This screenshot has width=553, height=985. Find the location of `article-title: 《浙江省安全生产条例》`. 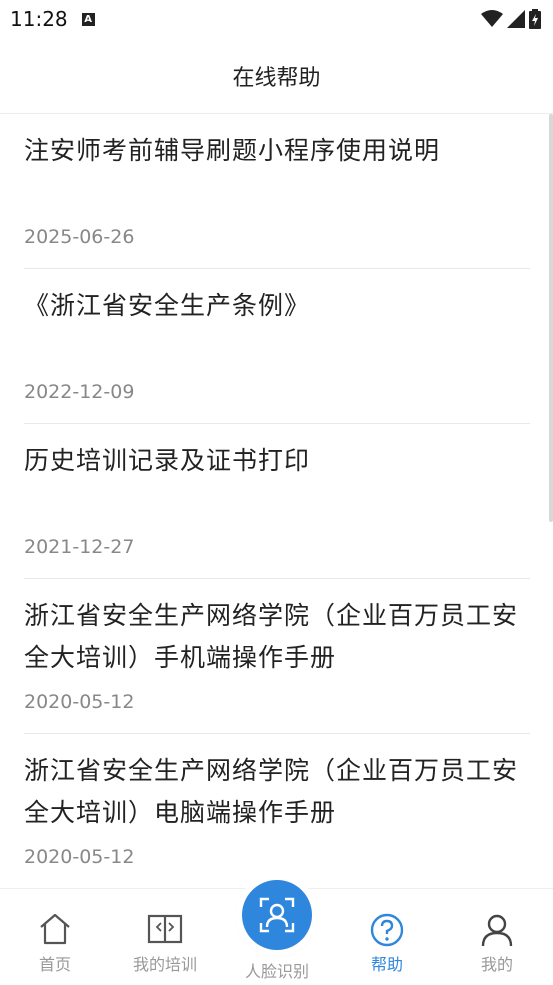

article-title: 《浙江省安全生产条例》 is located at coordinates (167, 305).